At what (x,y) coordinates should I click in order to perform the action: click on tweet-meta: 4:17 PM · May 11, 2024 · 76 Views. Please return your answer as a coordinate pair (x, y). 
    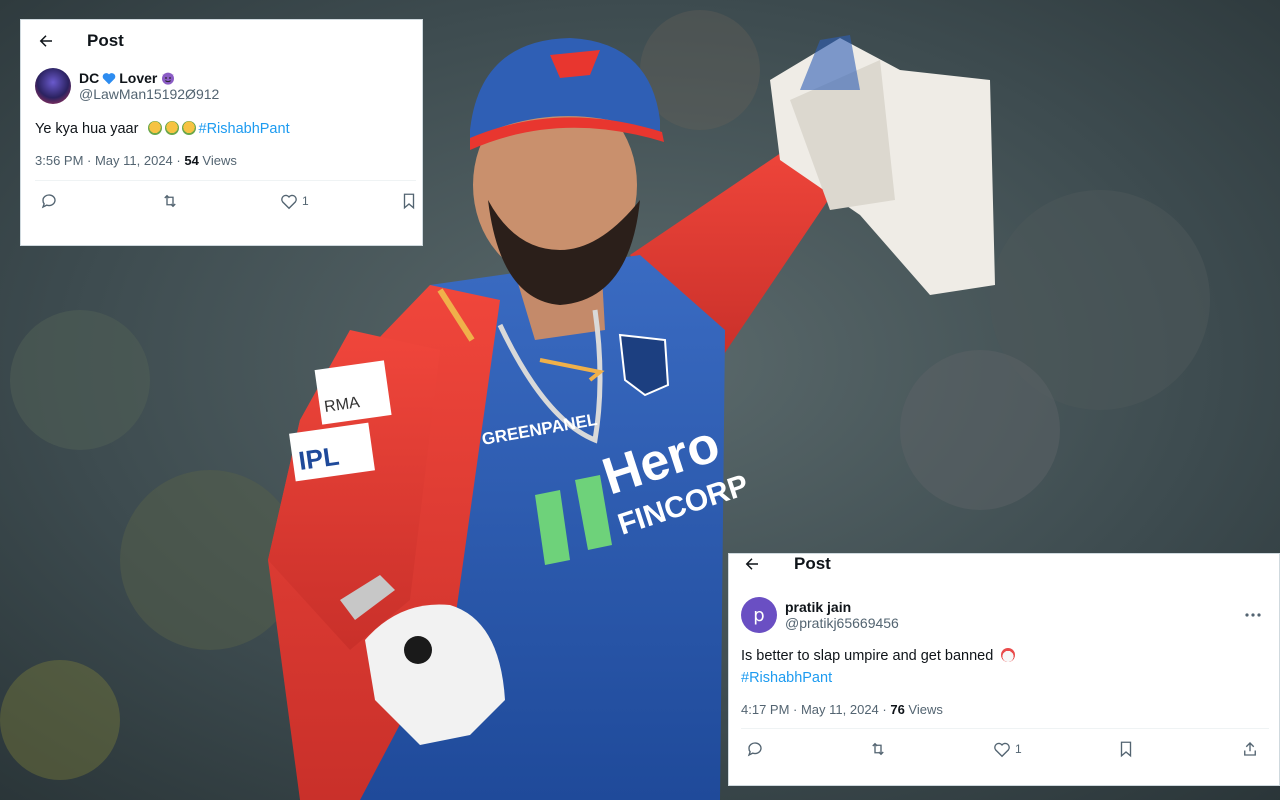
    Looking at the image, I should click on (1004, 703).